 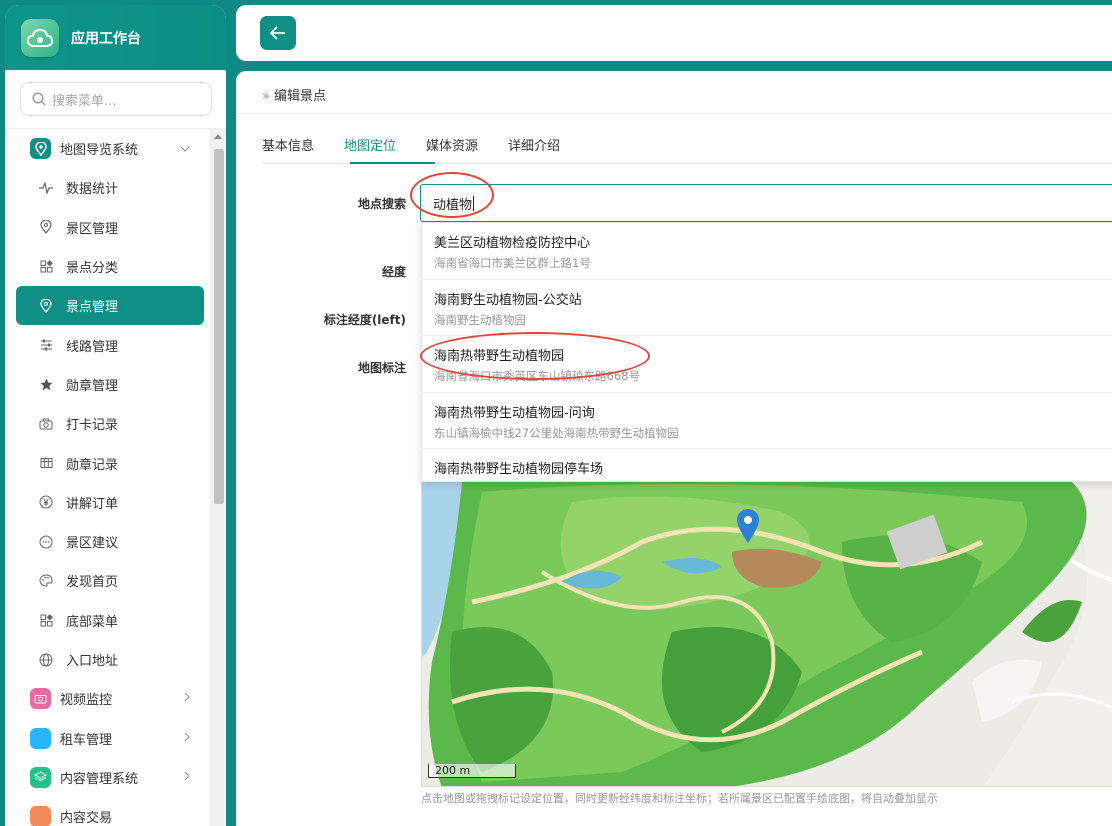 What do you see at coordinates (748, 526) in the screenshot?
I see `map-marker-icon` at bounding box center [748, 526].